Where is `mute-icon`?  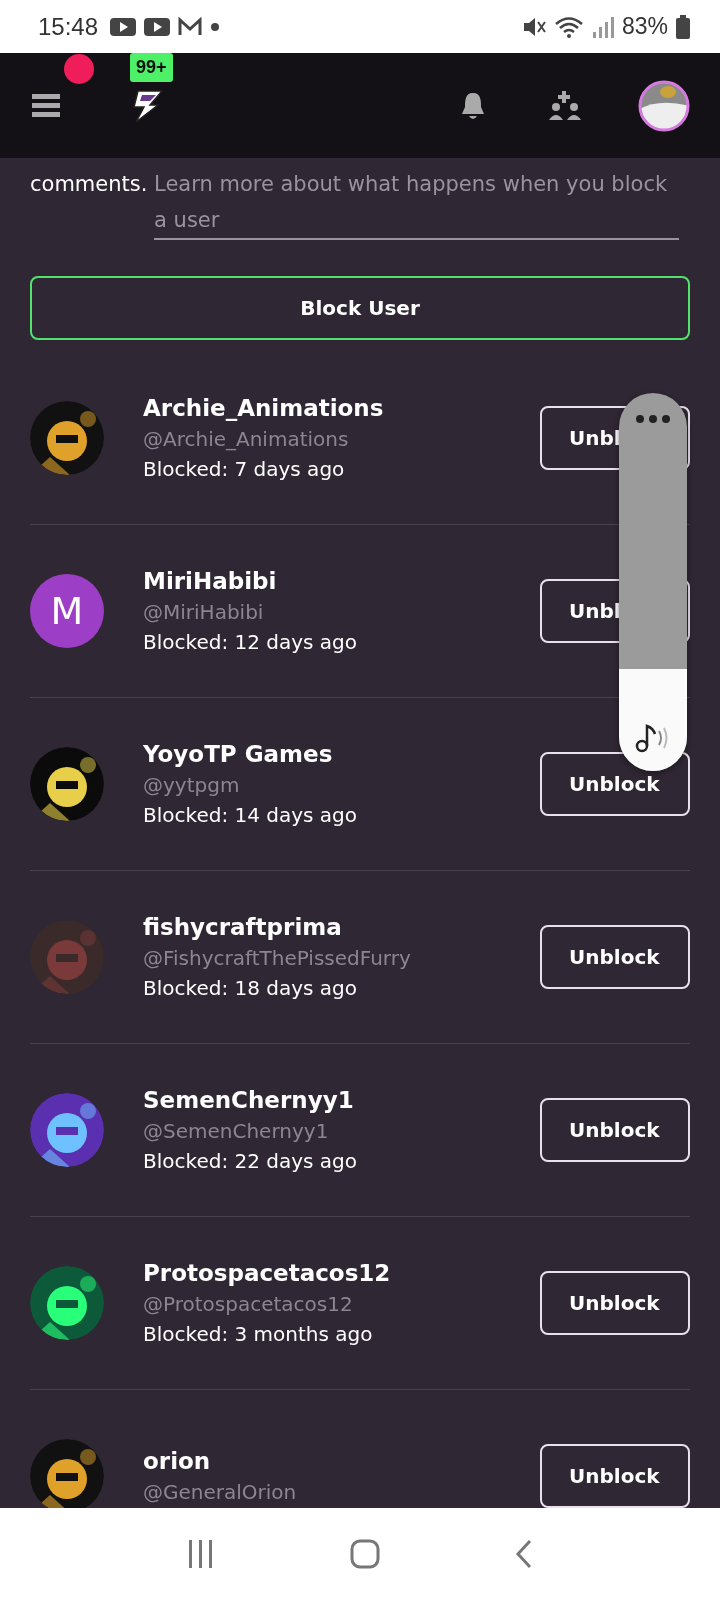 mute-icon is located at coordinates (533, 26).